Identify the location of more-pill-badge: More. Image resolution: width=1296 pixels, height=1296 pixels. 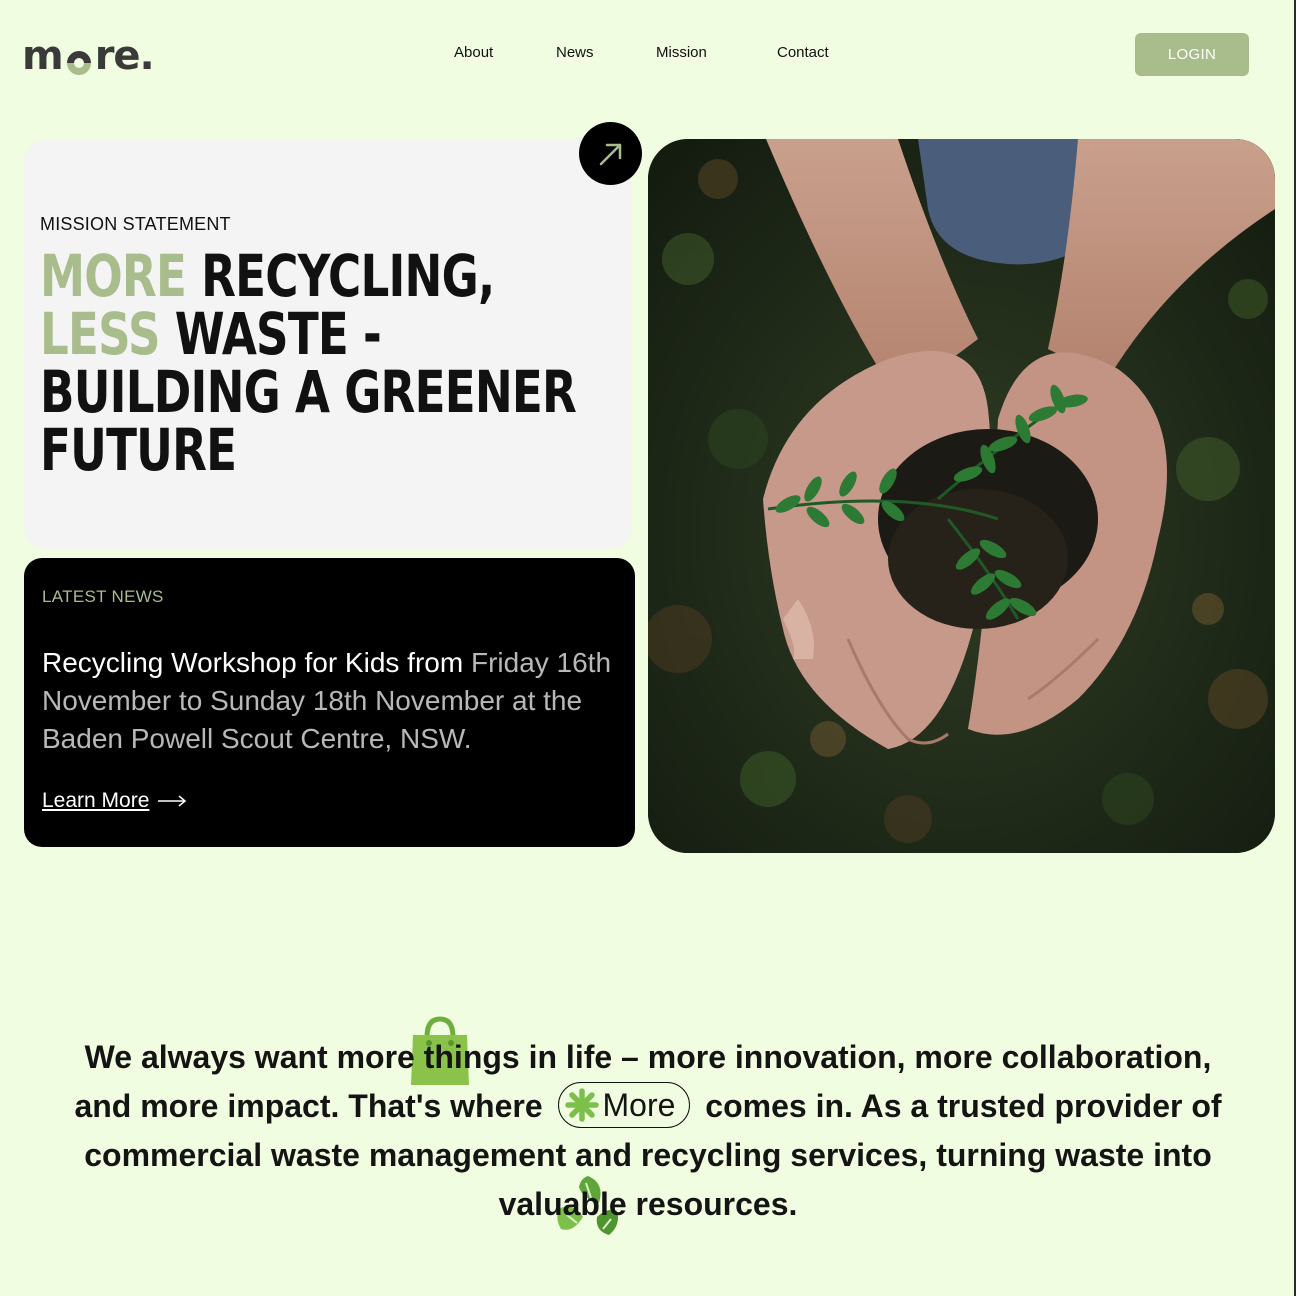
(624, 1105).